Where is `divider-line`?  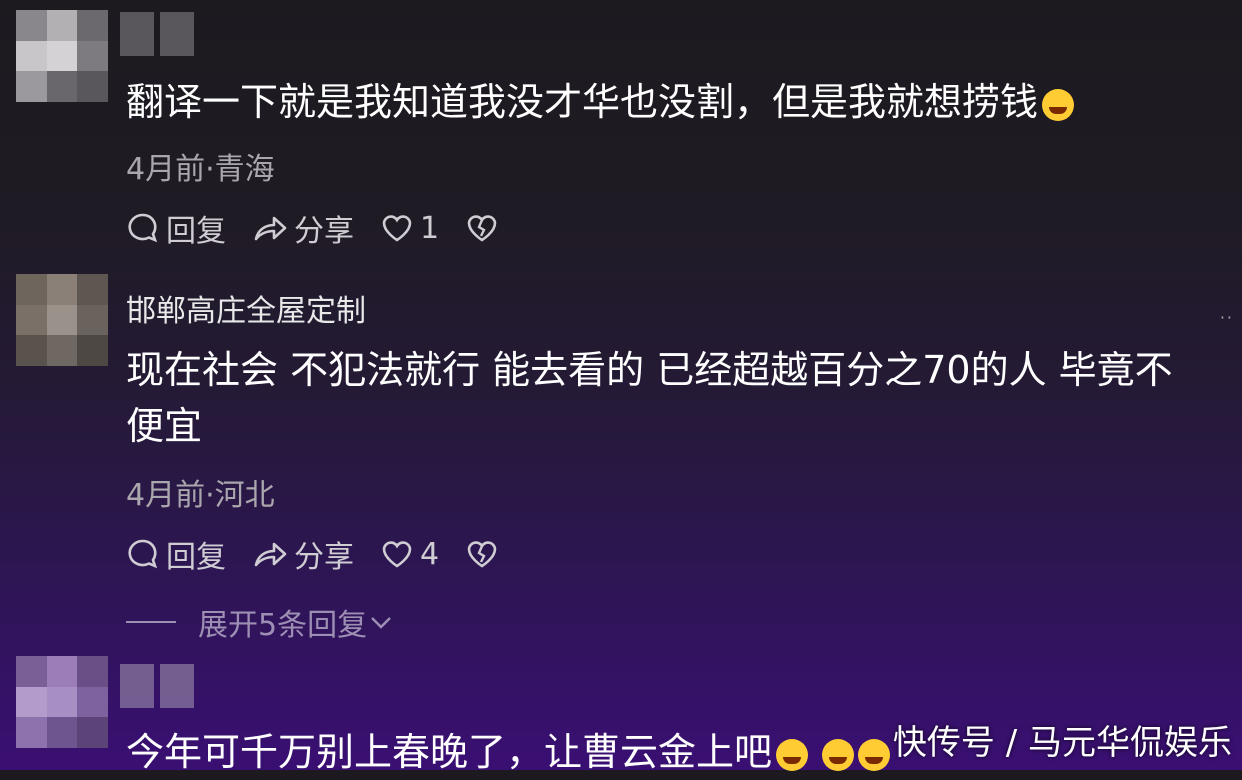
divider-line is located at coordinates (151, 622).